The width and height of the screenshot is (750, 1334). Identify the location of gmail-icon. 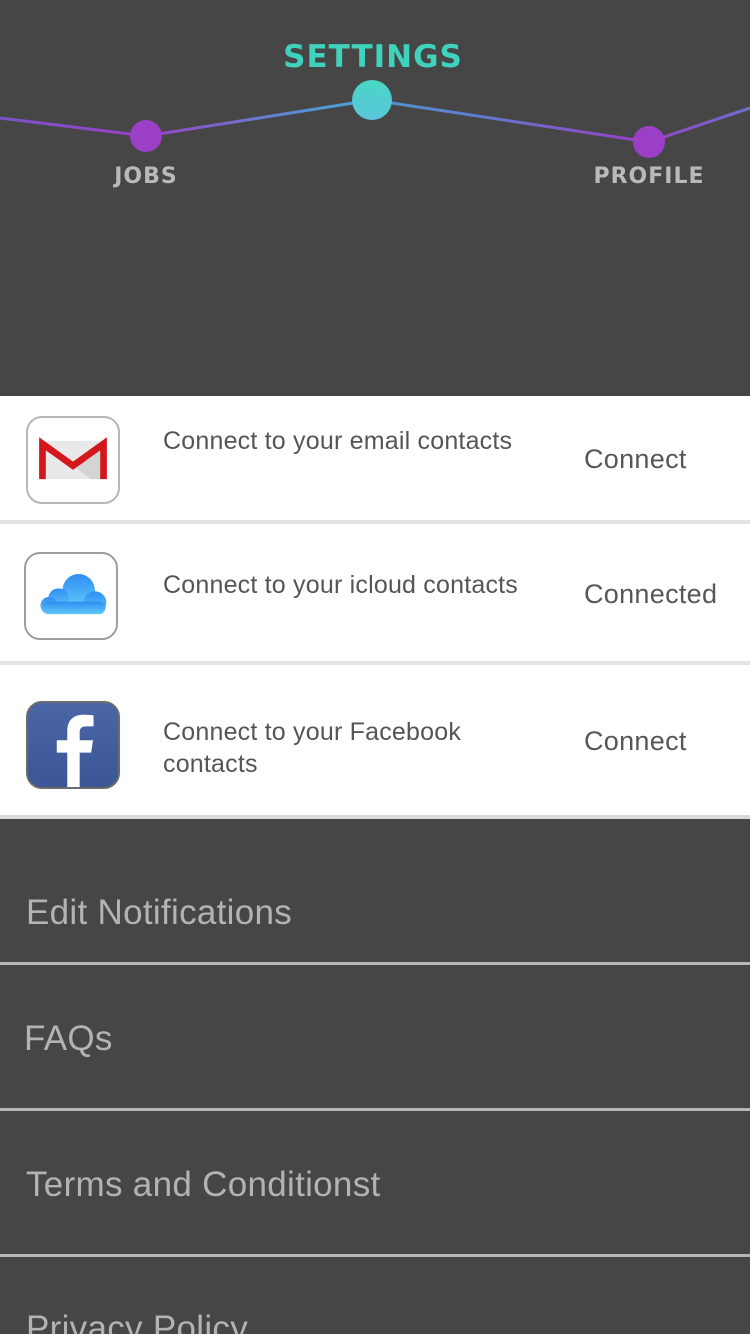
(73, 460).